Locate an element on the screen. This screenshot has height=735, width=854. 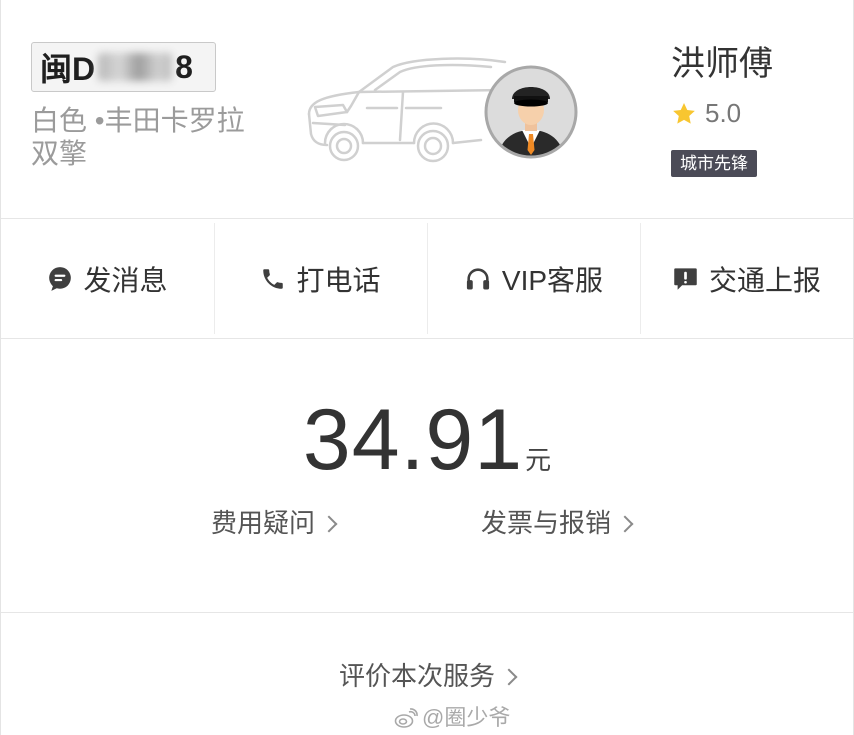
rate-service-label: 评价本次服务 is located at coordinates (416, 676).